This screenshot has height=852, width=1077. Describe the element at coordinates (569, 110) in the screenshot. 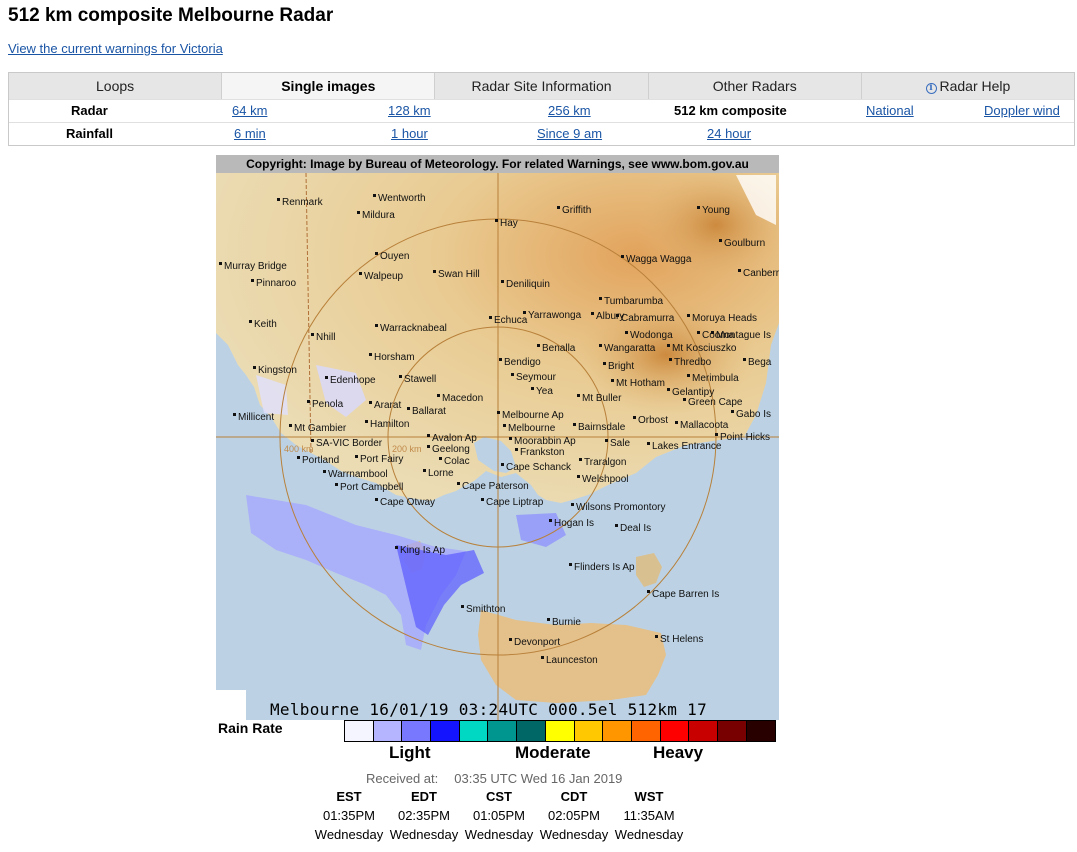

I see `link-256km: 256 km` at that location.